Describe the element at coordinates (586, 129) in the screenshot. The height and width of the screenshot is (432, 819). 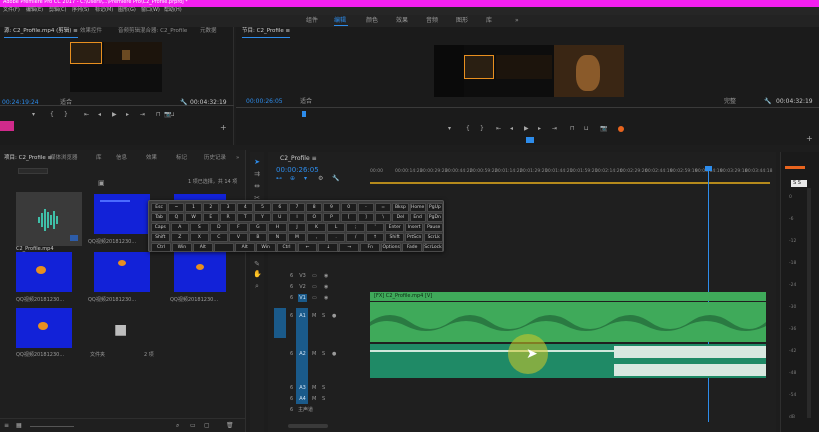
I see `extract-icon: ⊔` at that location.